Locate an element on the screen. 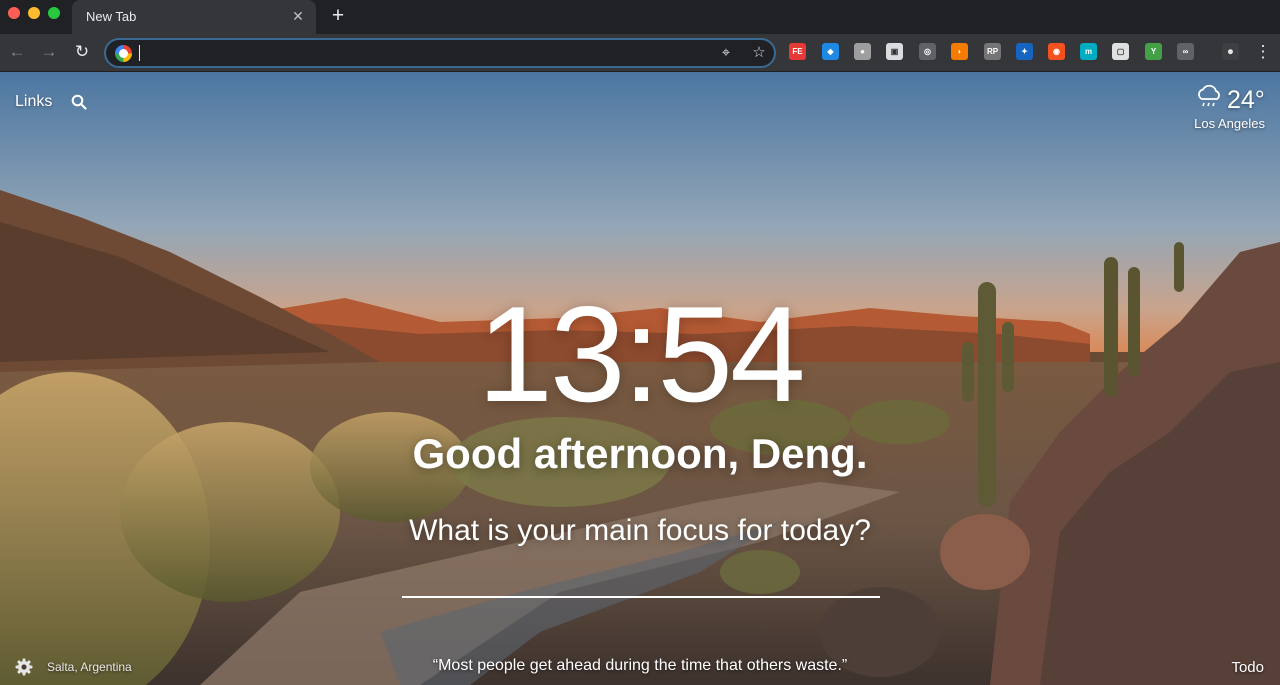  weather-temperature: 24° is located at coordinates (1246, 100).